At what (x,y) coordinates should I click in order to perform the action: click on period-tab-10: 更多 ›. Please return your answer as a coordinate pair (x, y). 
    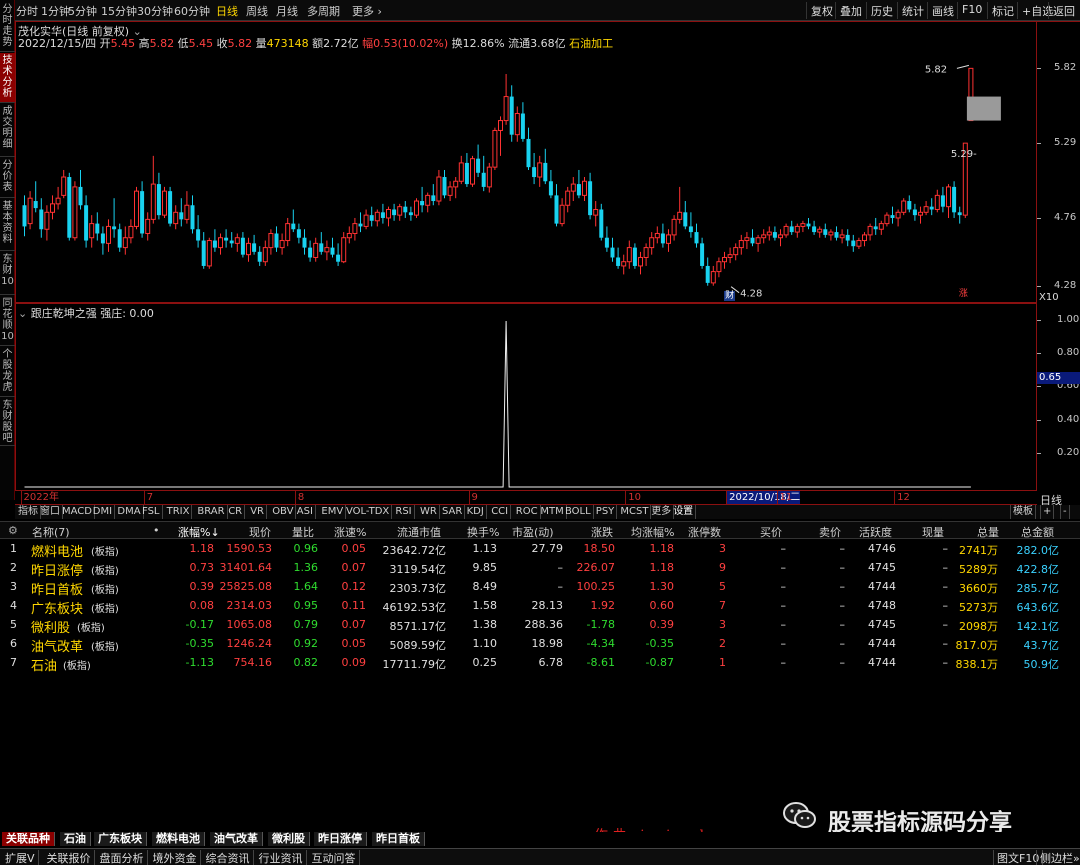
    Looking at the image, I should click on (367, 11).